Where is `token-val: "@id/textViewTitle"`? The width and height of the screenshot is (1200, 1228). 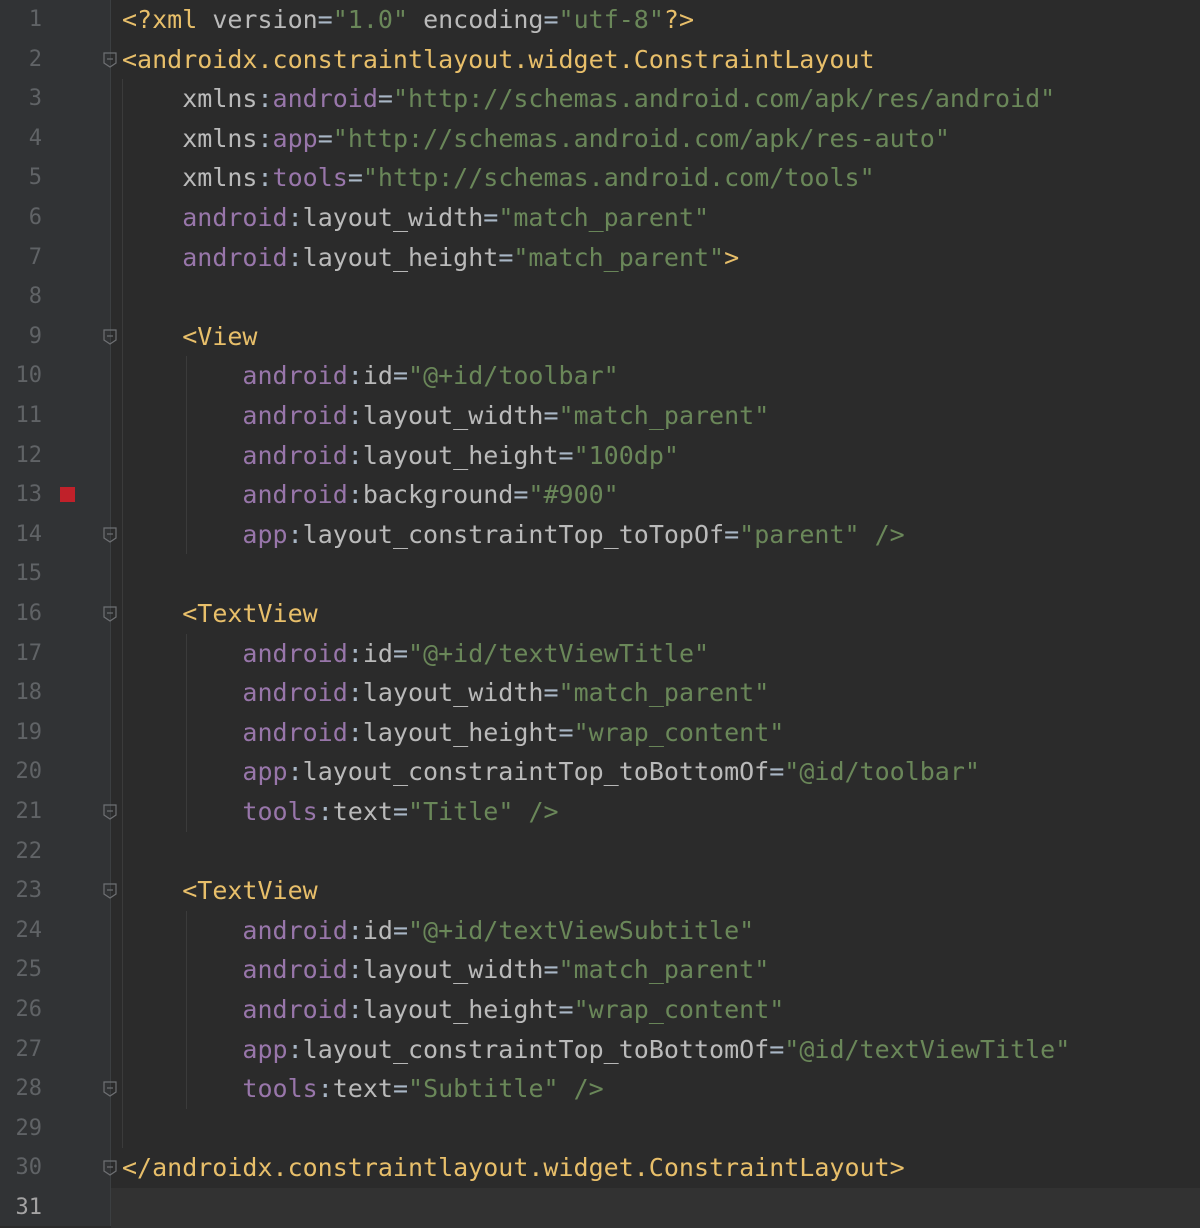 token-val: "@id/textViewTitle" is located at coordinates (927, 1049).